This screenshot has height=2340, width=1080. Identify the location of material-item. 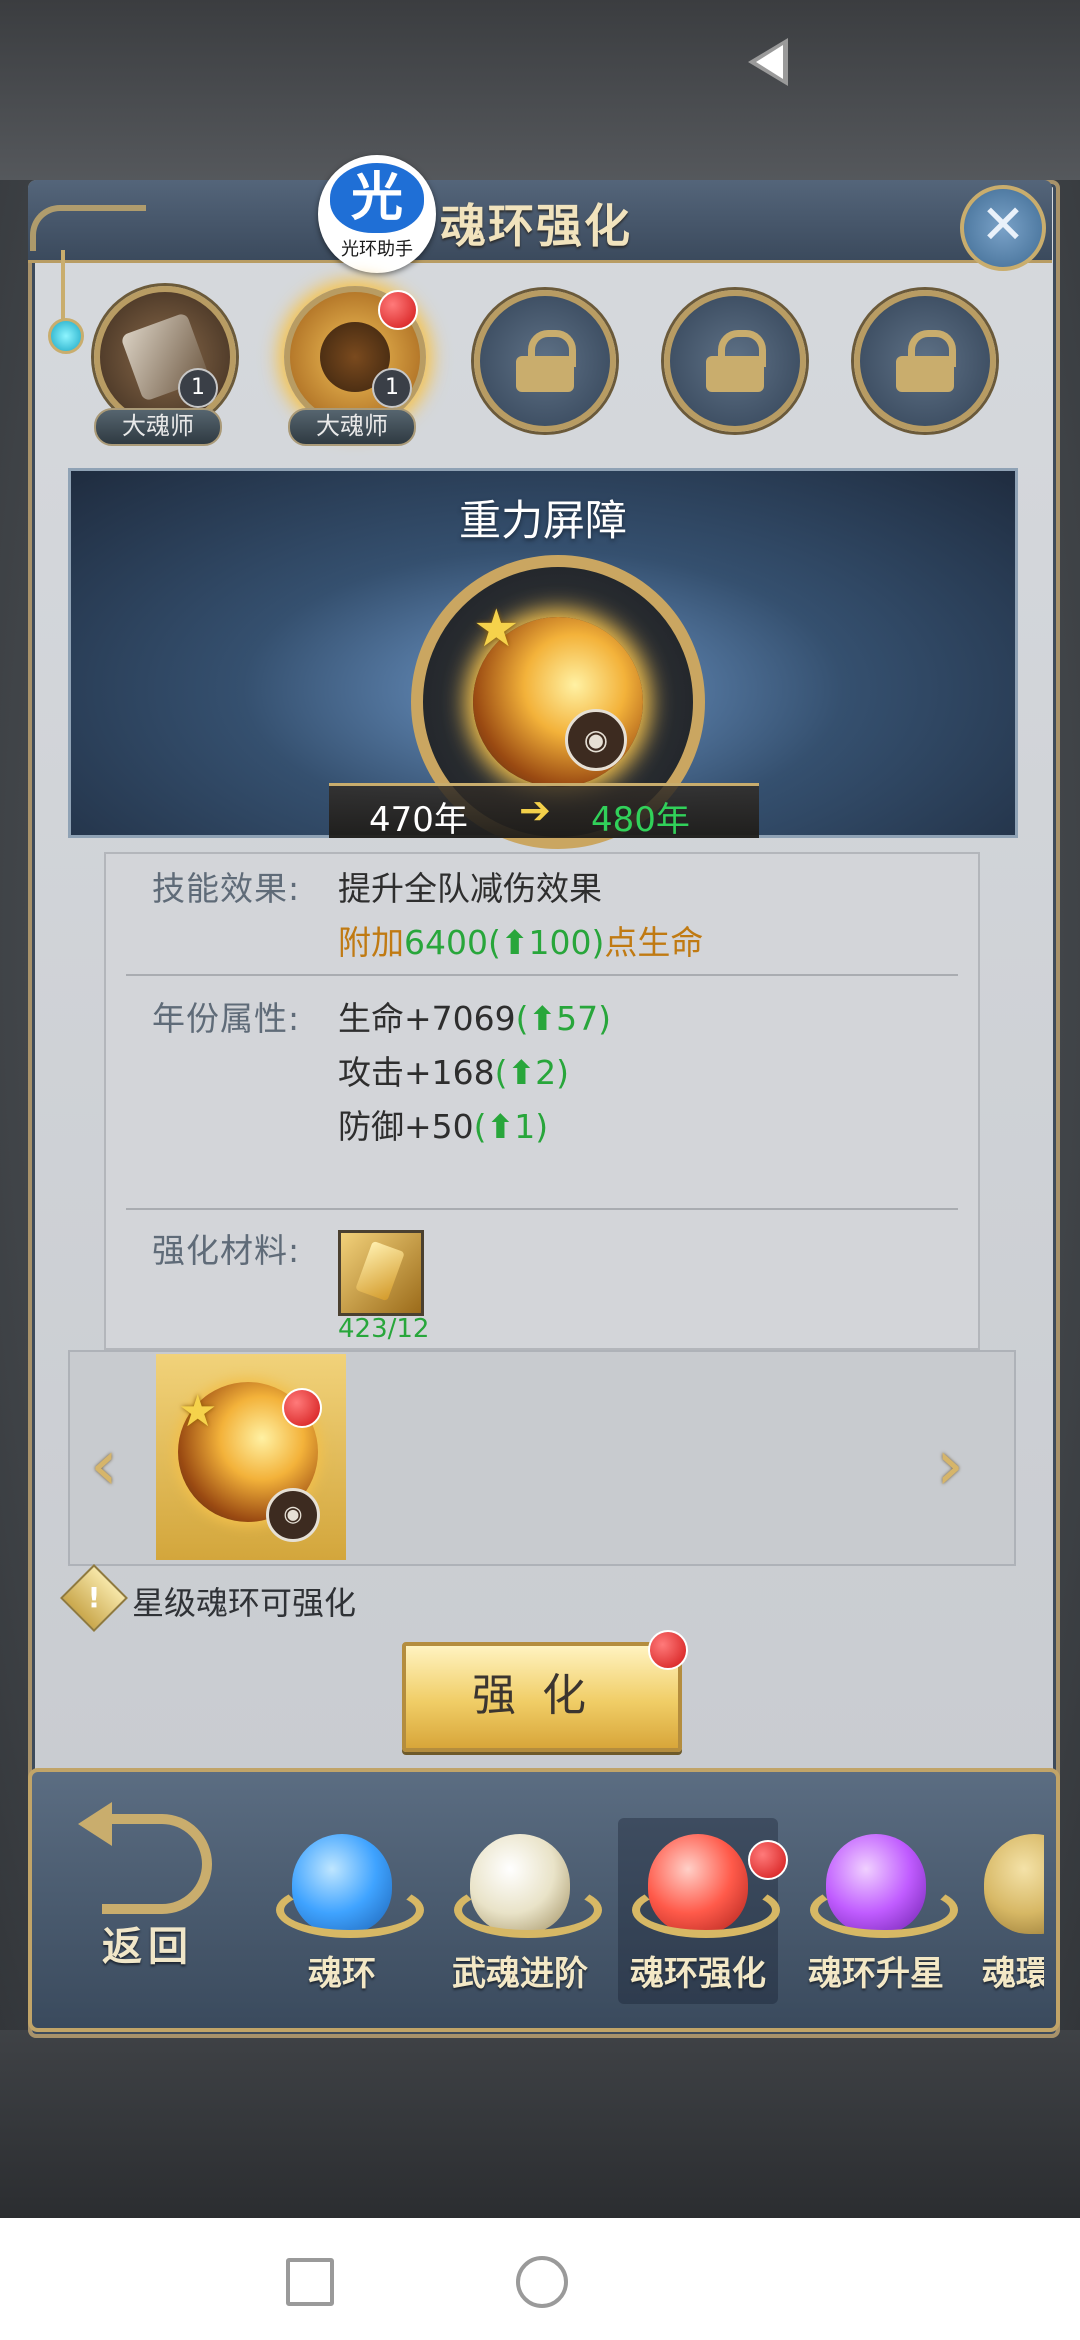
(381, 1273).